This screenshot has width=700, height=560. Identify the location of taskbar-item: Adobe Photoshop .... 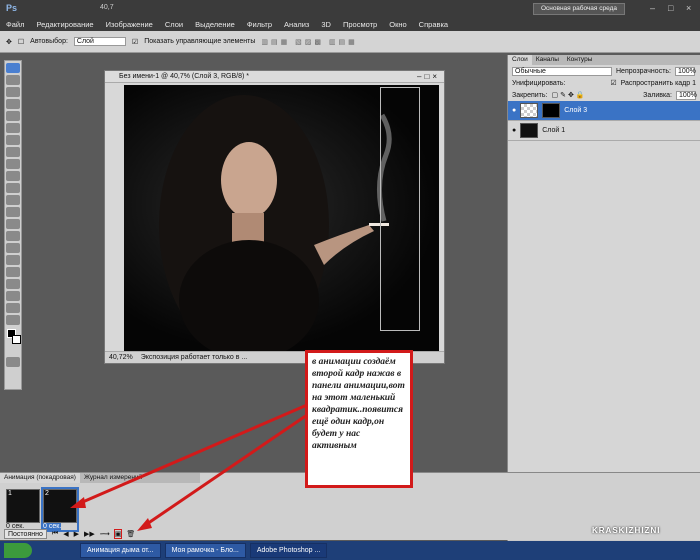
(288, 550).